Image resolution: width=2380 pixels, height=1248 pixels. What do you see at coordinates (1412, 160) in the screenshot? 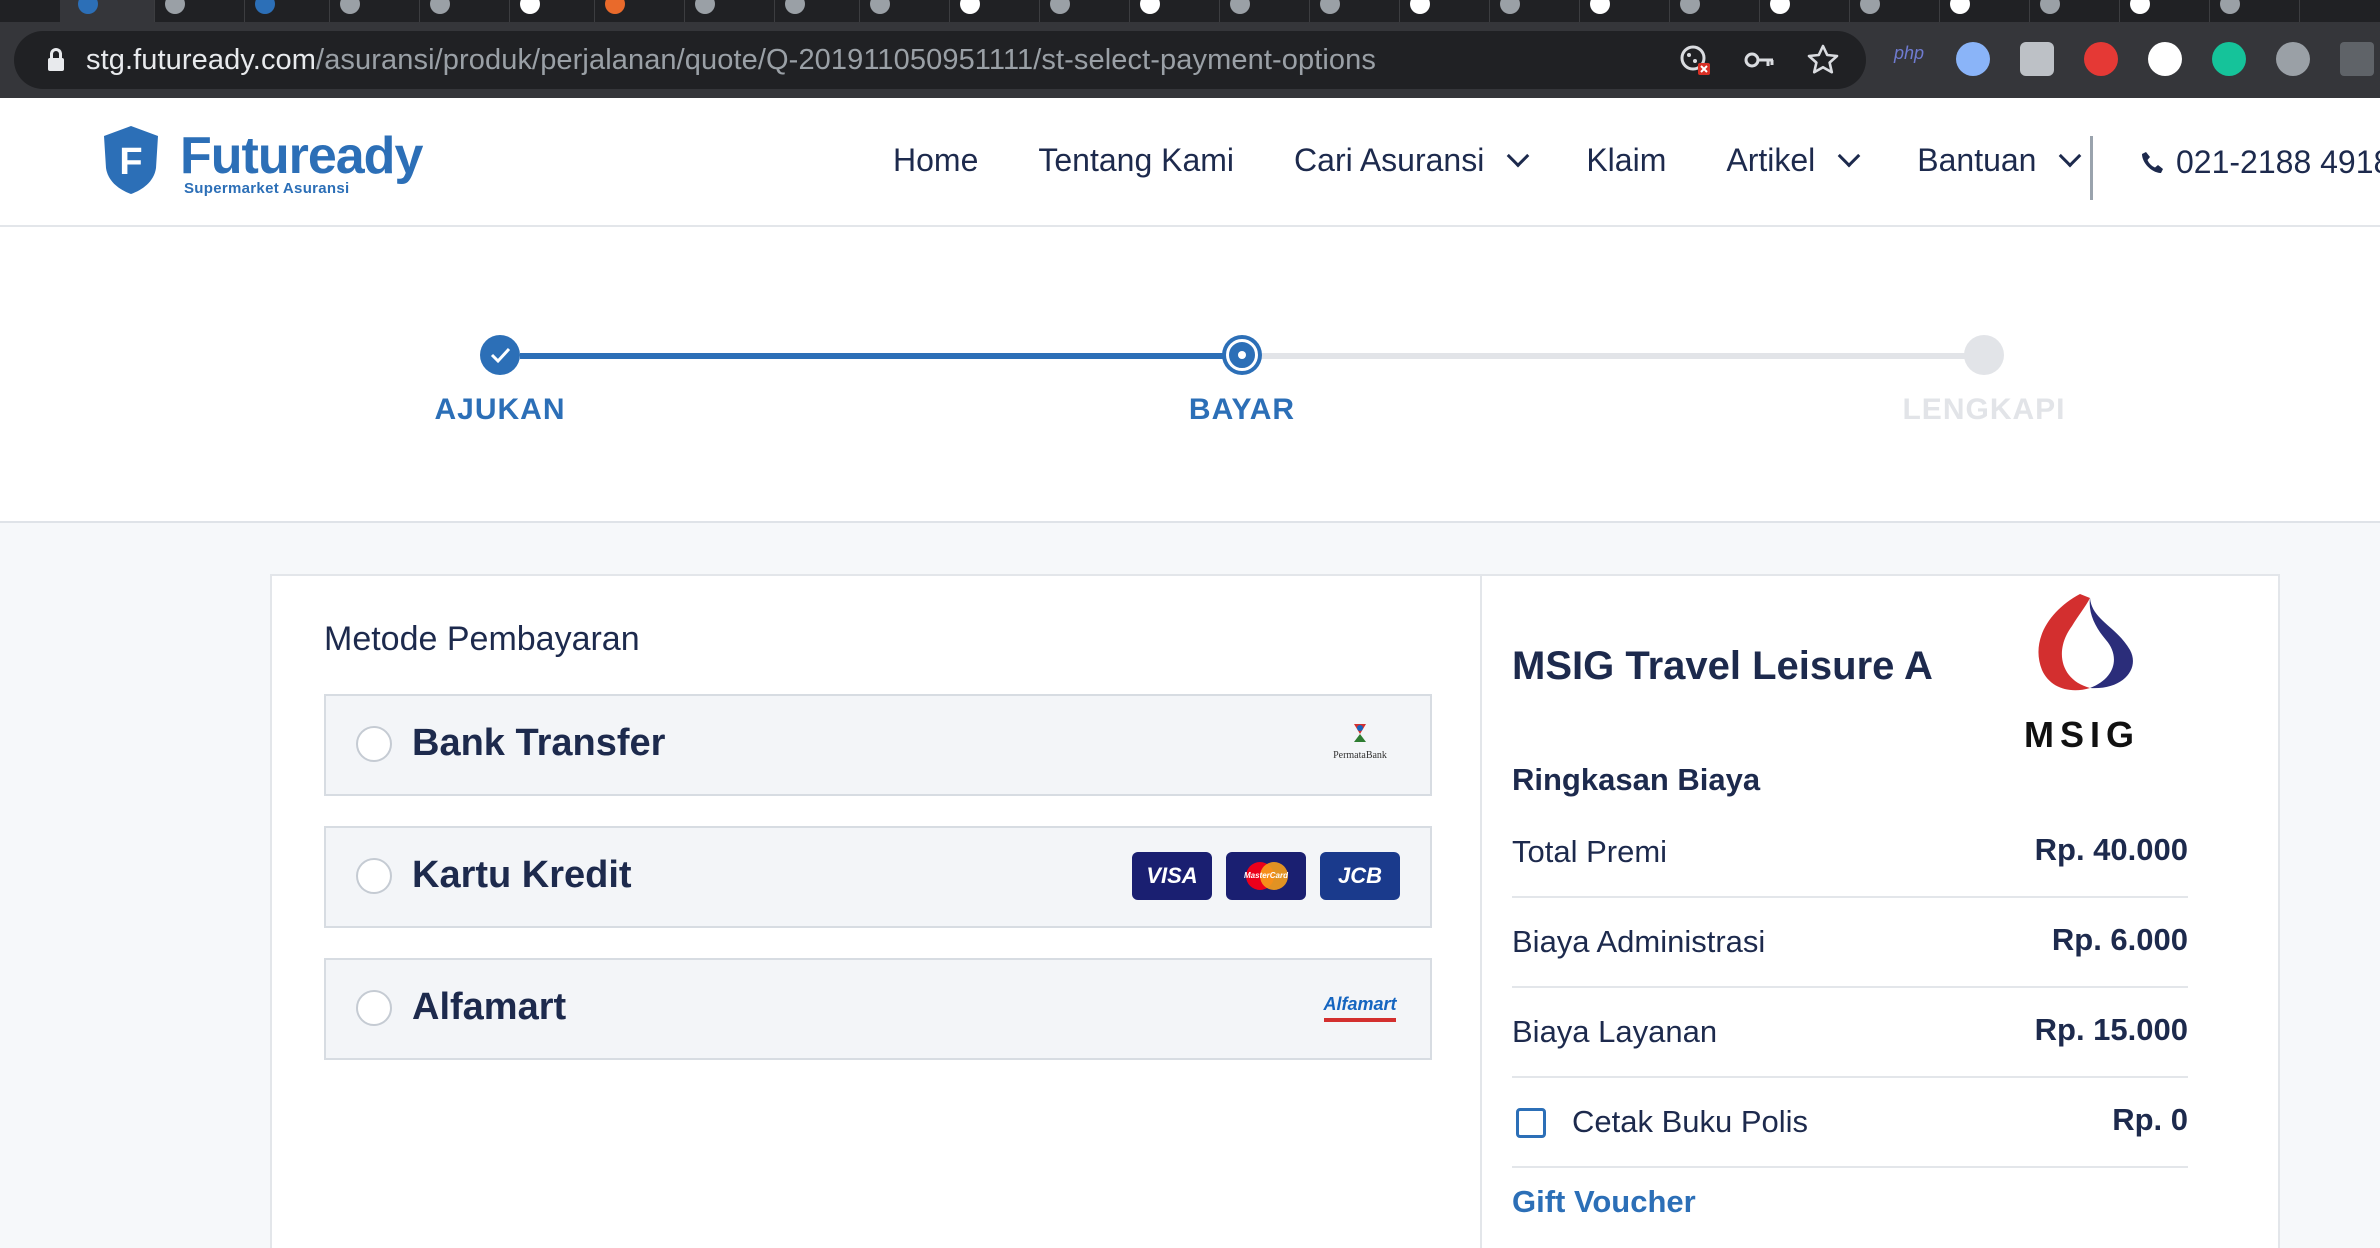
I see `nav-search-insurance: Cari Asuransi` at bounding box center [1412, 160].